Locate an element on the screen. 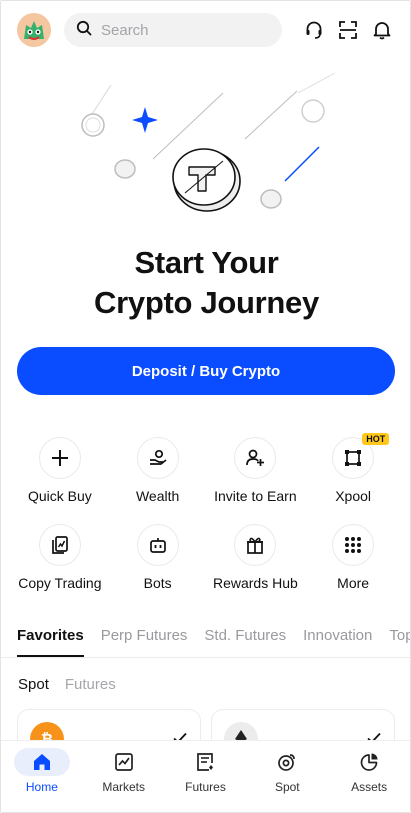 This screenshot has height=813, width=411. shortcut-rewards-hub: Rewards Hub is located at coordinates (256, 557).